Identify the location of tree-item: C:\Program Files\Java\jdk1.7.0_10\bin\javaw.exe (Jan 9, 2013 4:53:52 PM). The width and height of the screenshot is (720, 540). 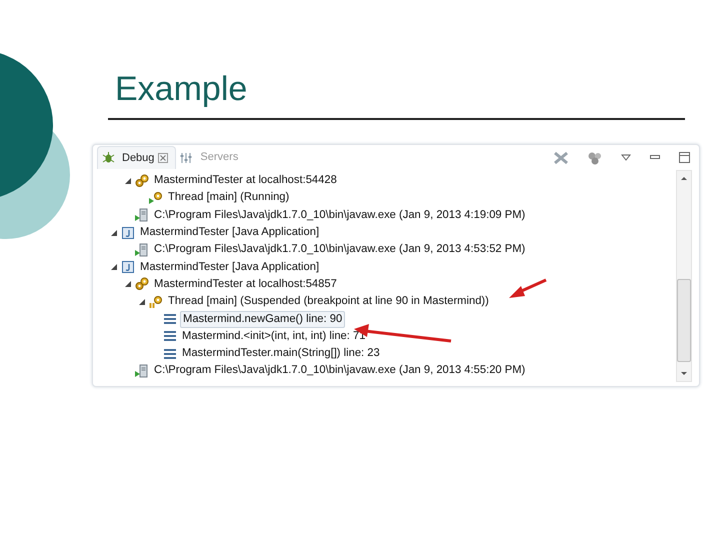
(340, 250).